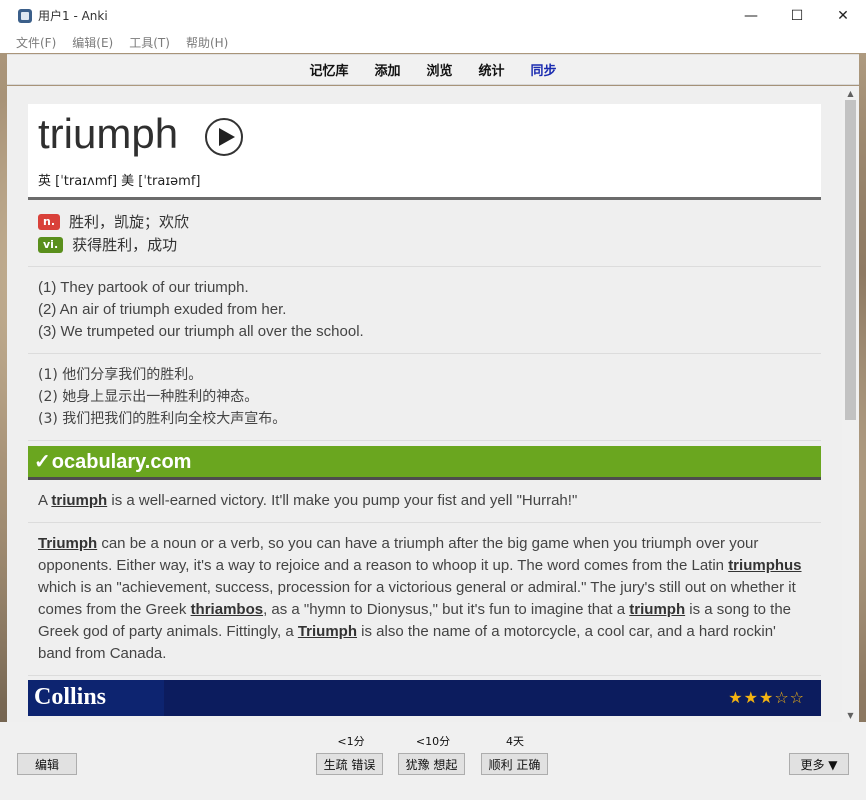  I want to click on menu-file: 文件(F), so click(36, 42).